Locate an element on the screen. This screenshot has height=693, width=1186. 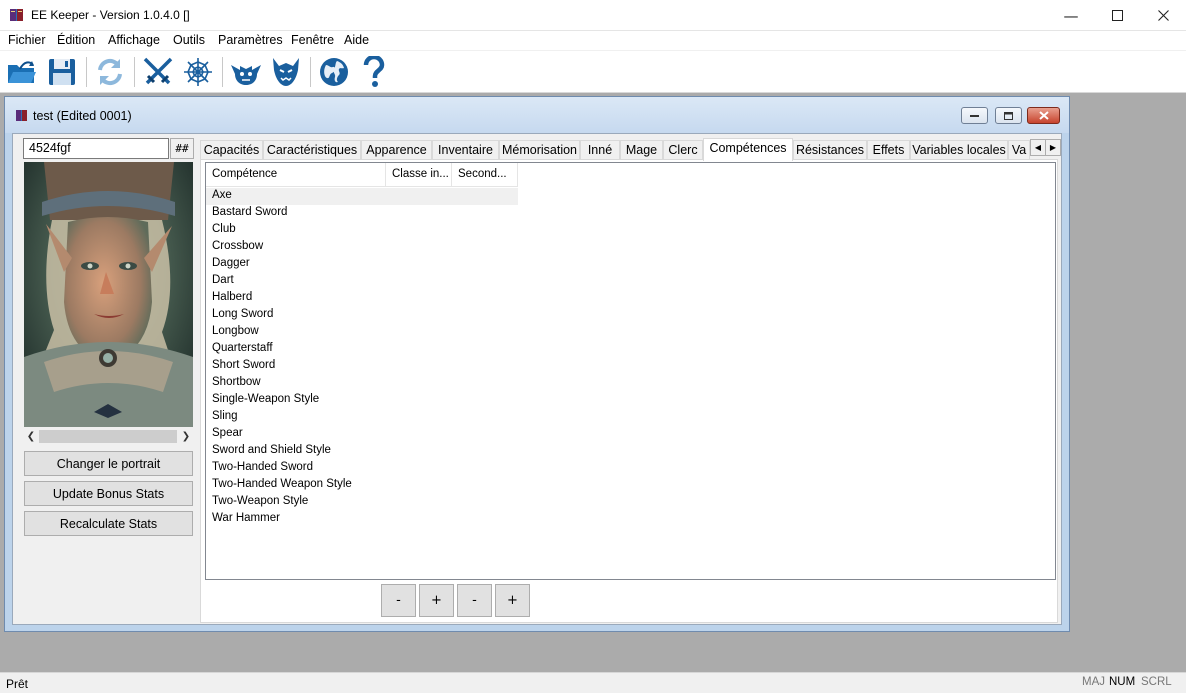
skill-row: Dagger is located at coordinates (362, 264).